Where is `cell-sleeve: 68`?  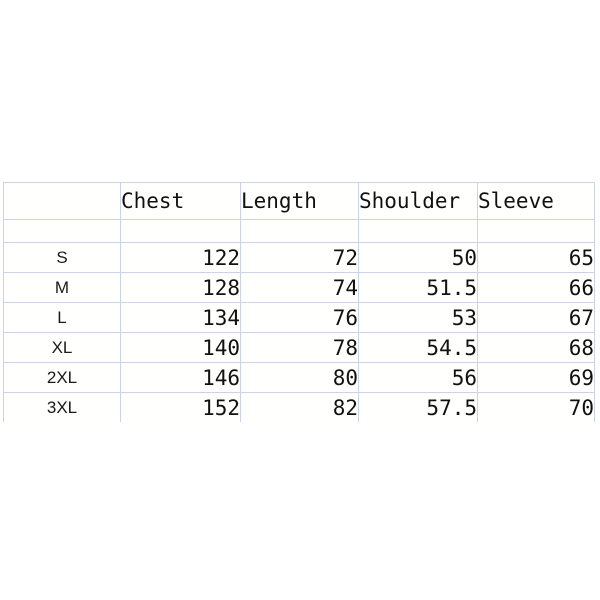
cell-sleeve: 68 is located at coordinates (536, 347).